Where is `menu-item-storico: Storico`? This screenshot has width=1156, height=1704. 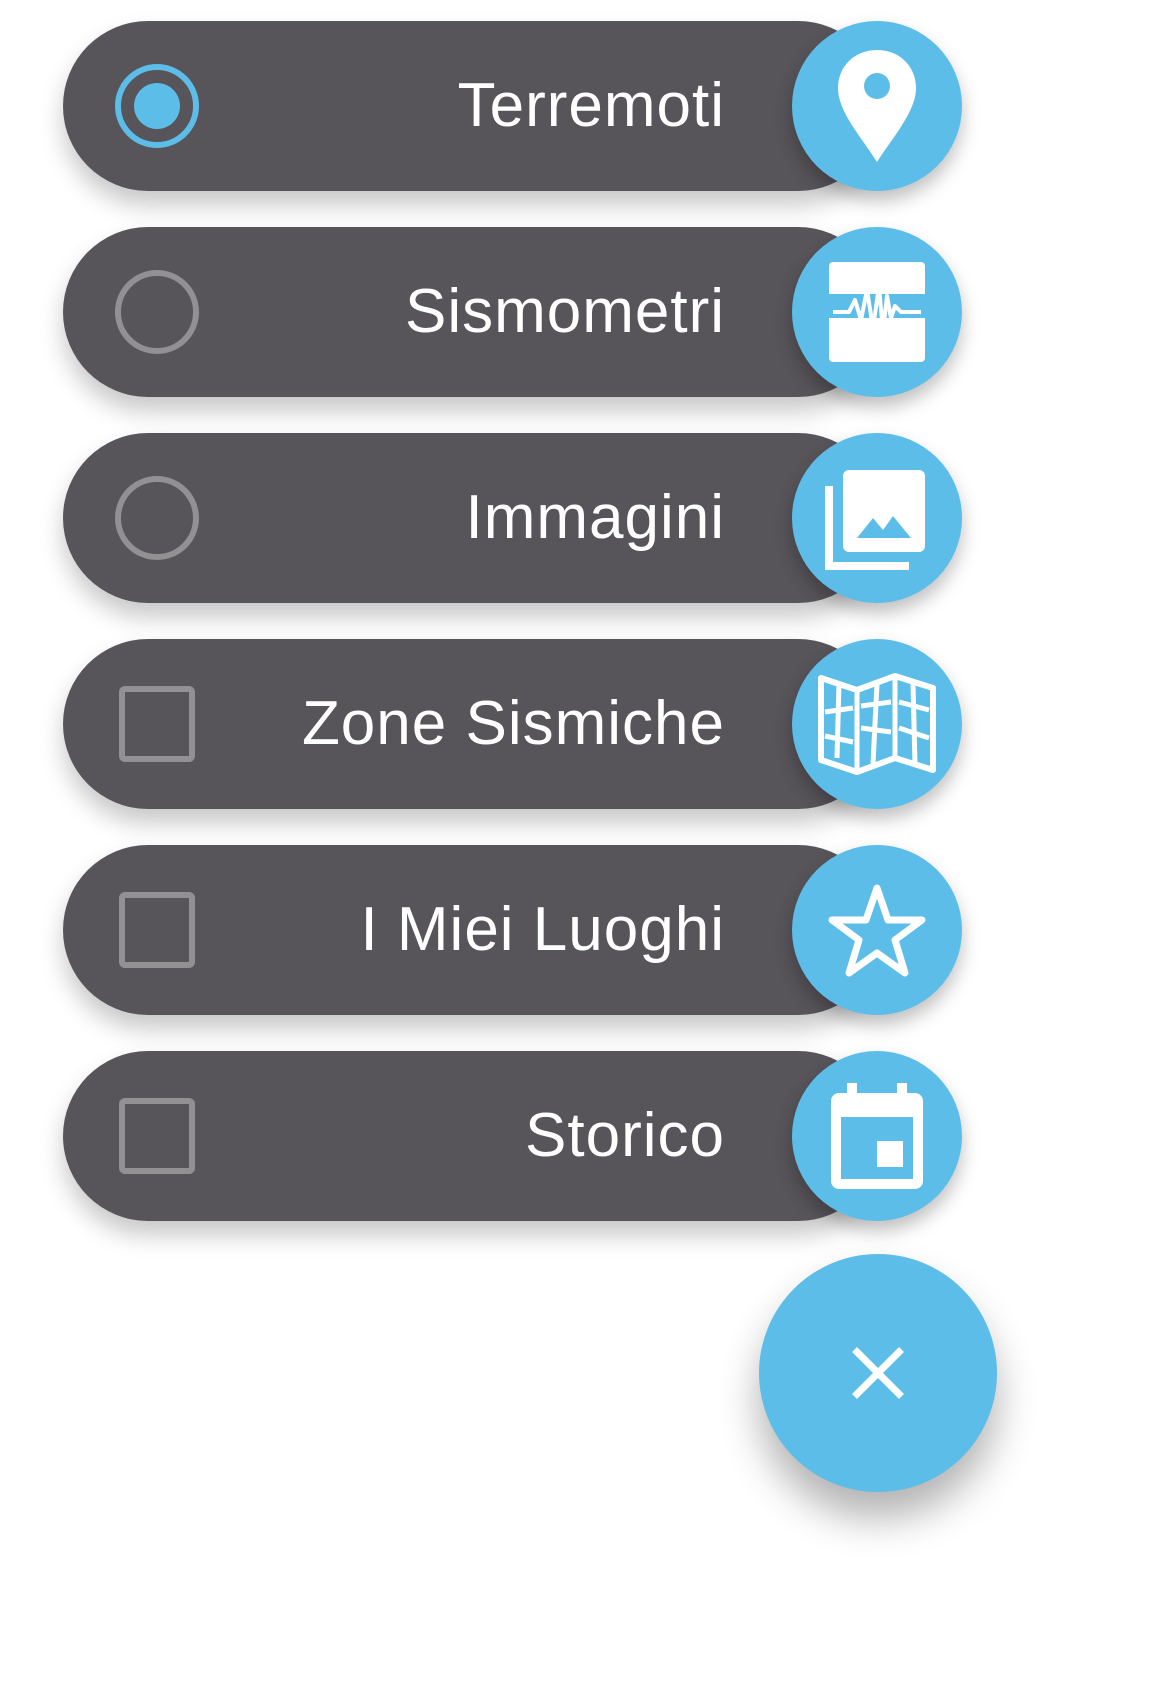 menu-item-storico: Storico is located at coordinates (512, 1136).